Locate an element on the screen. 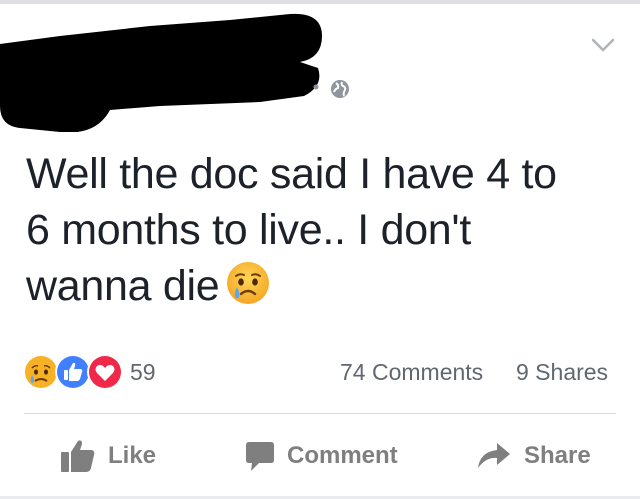 The image size is (640, 499). comment-bubble-icon is located at coordinates (260, 456).